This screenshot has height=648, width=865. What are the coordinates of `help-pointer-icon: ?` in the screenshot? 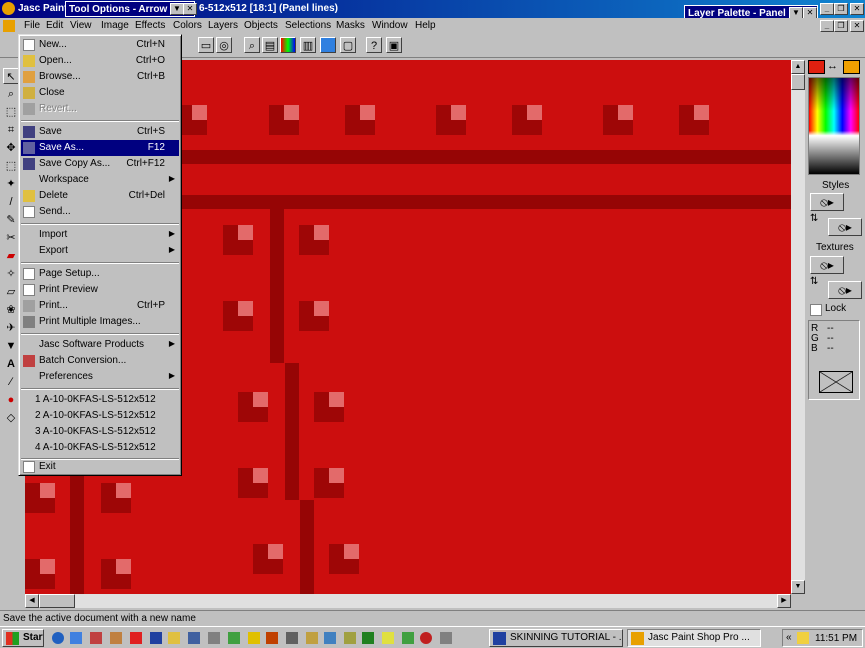 It's located at (374, 45).